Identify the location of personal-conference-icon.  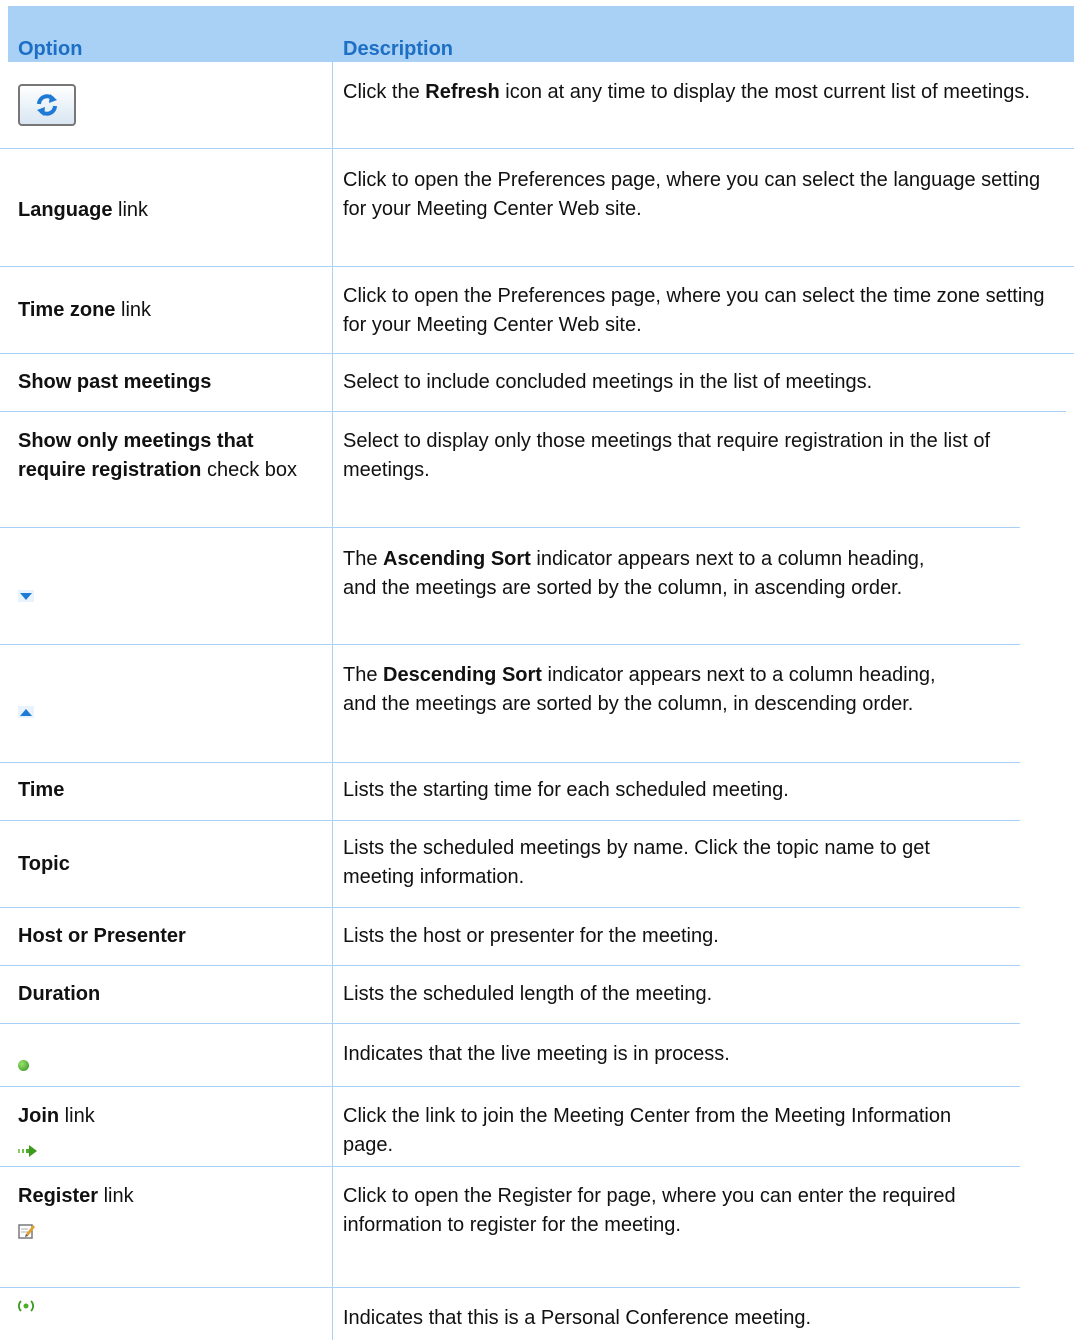
(26, 1308).